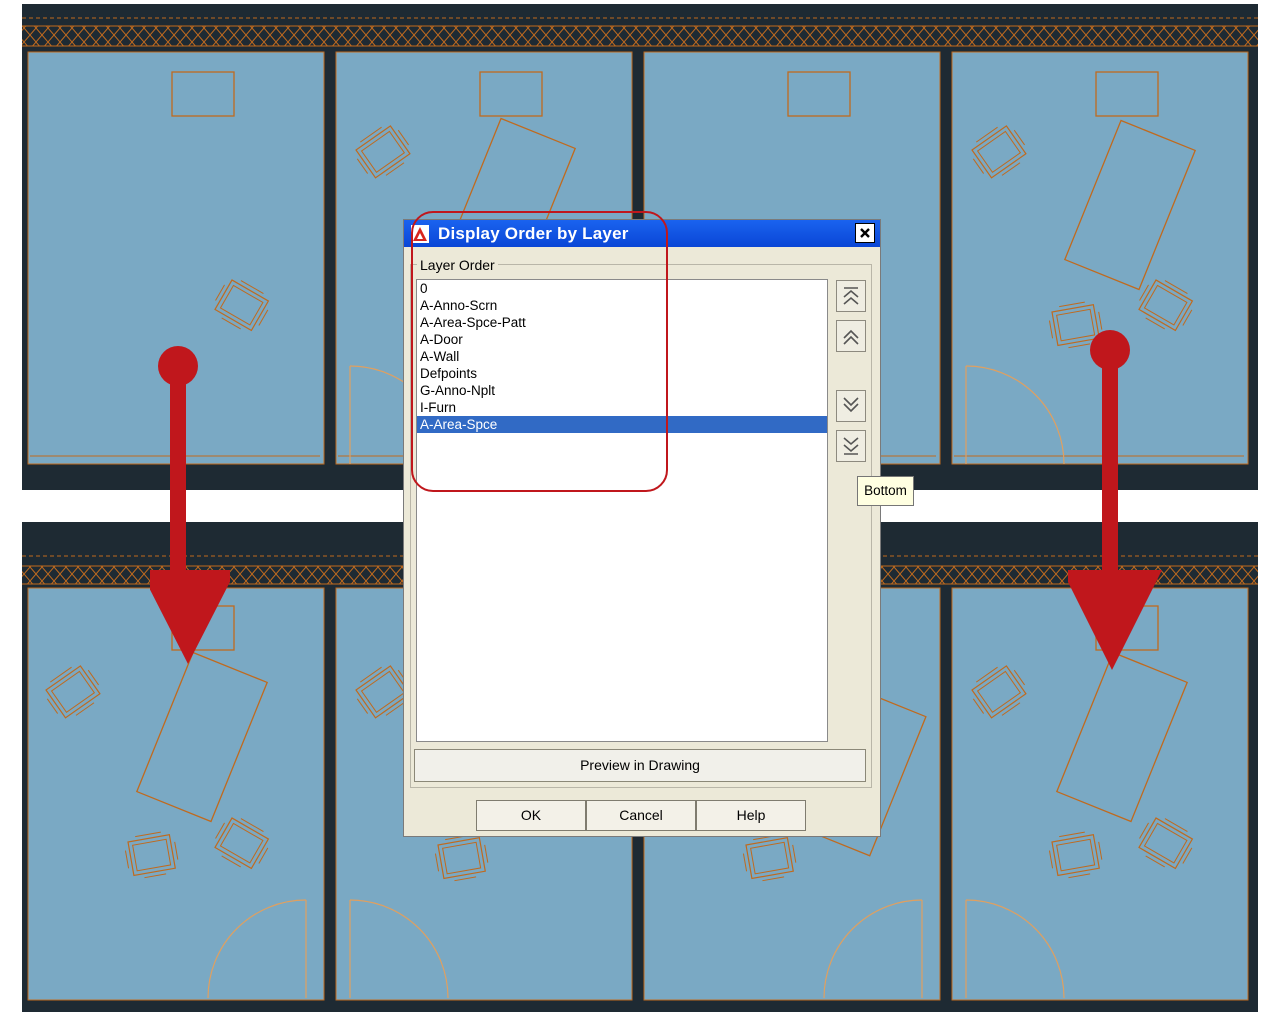 Image resolution: width=1262 pixels, height=1014 pixels. Describe the element at coordinates (885, 491) in the screenshot. I see `bottom-tooltip: Bottom` at that location.